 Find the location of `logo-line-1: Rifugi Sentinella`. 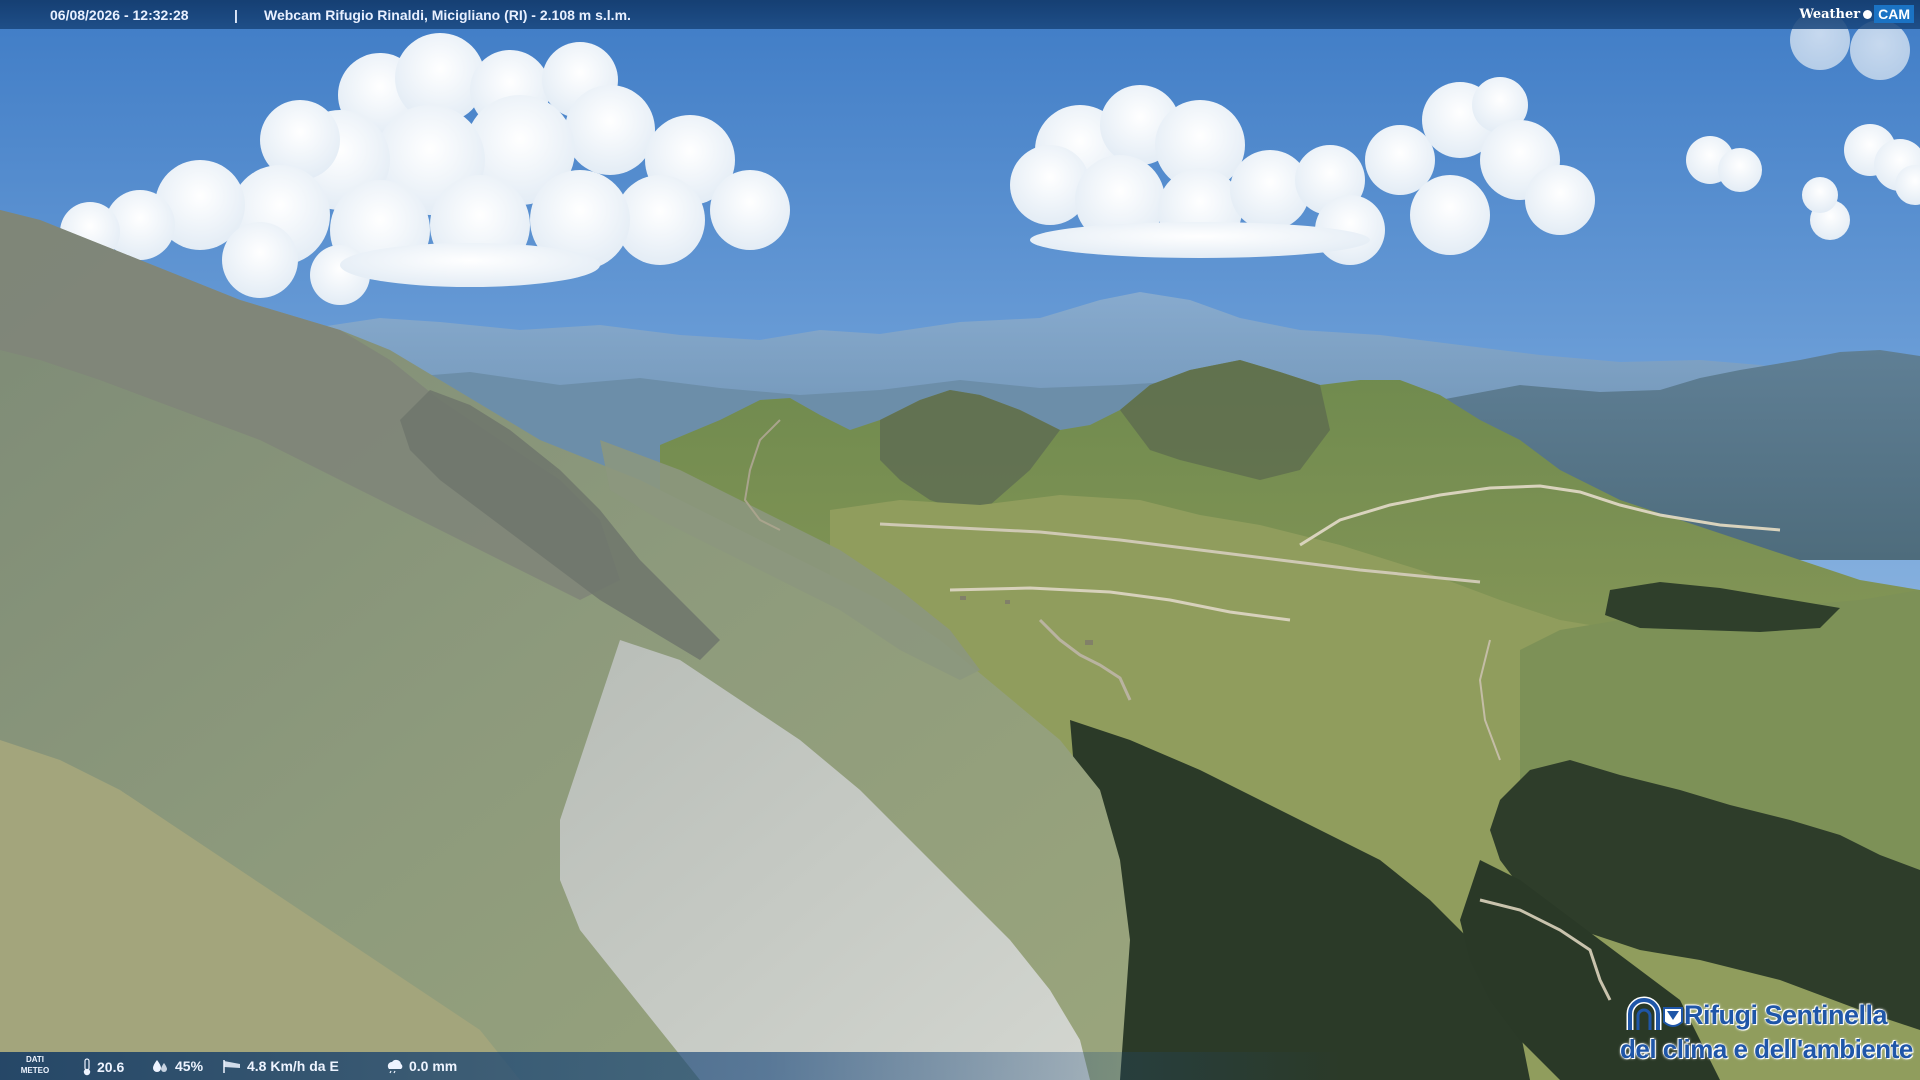

logo-line-1: Rifugi Sentinella is located at coordinates (1786, 1015).